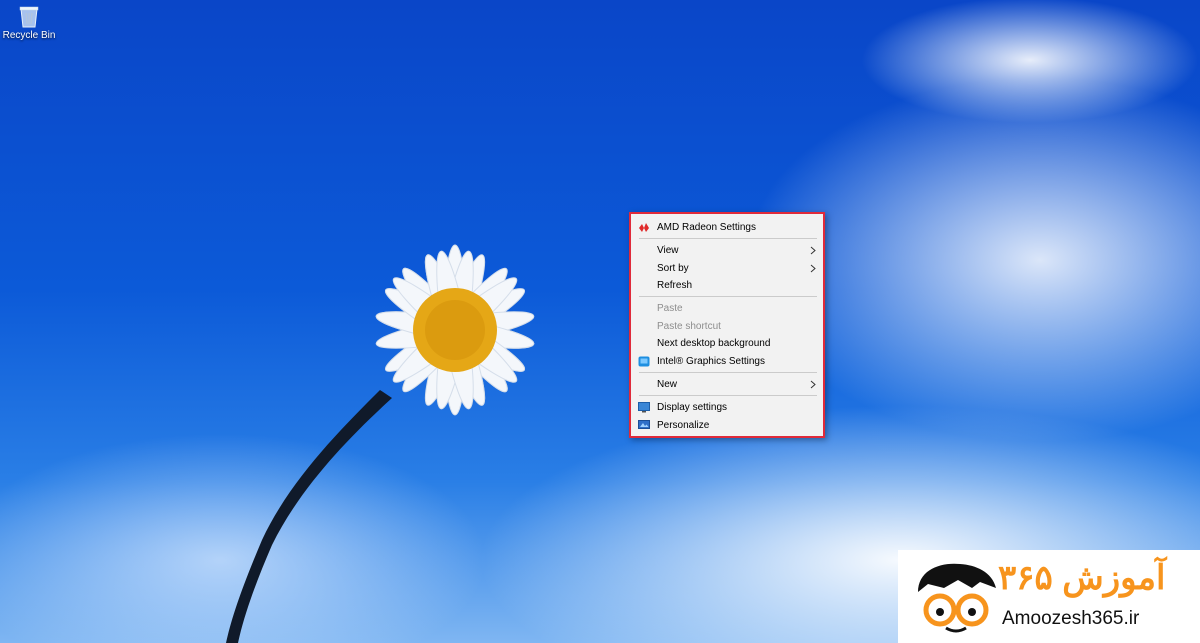  Describe the element at coordinates (957, 598) in the screenshot. I see `mascot-logo` at that location.